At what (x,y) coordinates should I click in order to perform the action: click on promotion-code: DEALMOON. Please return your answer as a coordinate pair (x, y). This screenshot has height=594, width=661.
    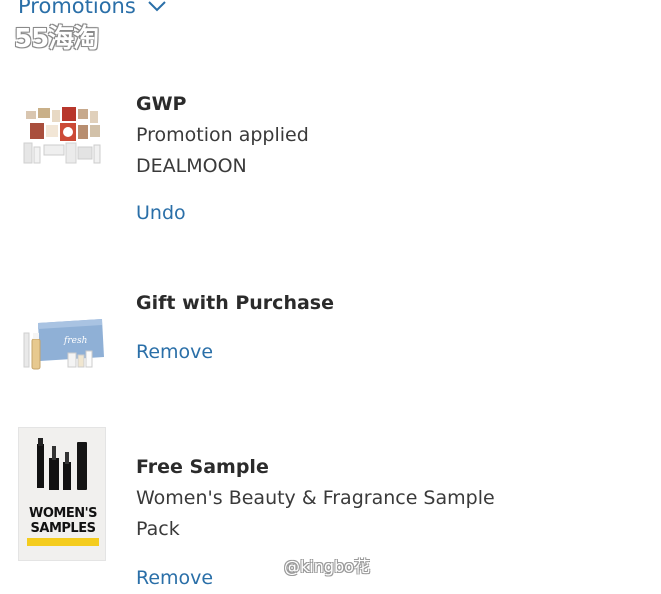
    Looking at the image, I should click on (191, 166).